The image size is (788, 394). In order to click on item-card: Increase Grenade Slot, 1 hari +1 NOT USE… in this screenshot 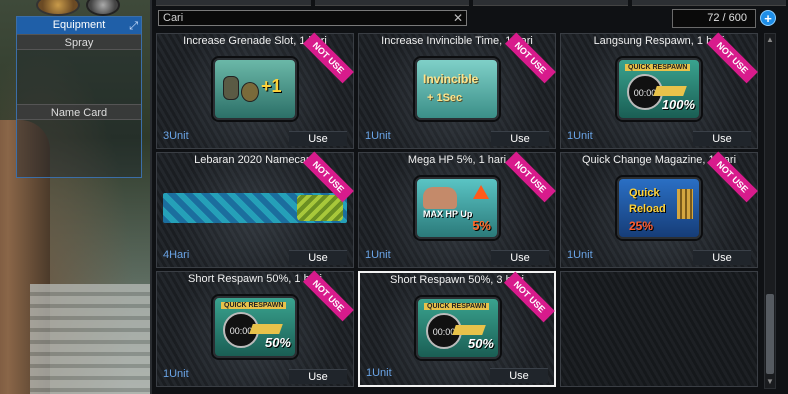, I will do `click(255, 90)`.